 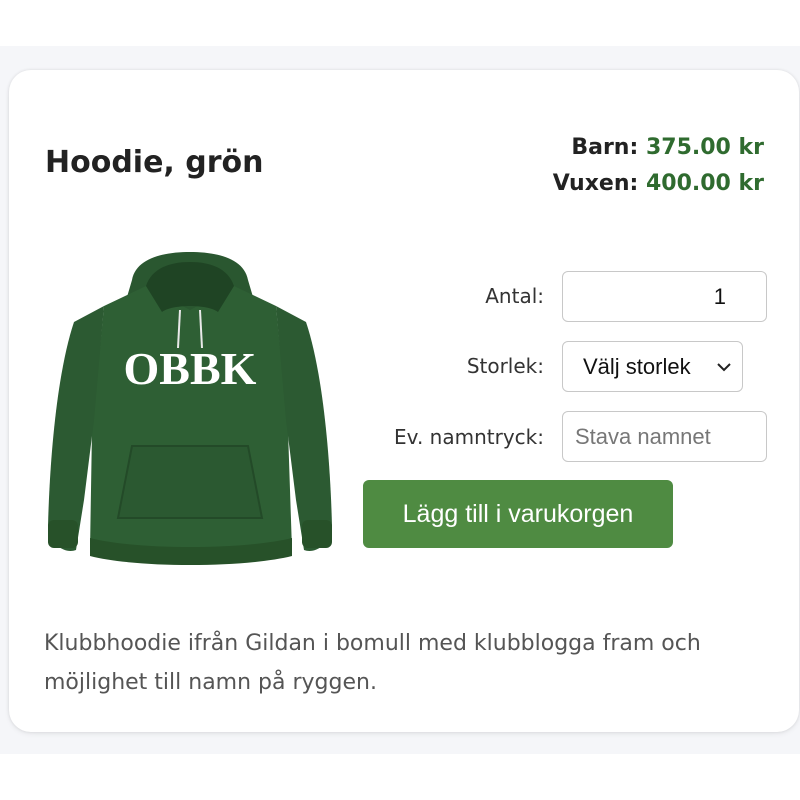 What do you see at coordinates (595, 183) in the screenshot?
I see `price-label: Vuxen:` at bounding box center [595, 183].